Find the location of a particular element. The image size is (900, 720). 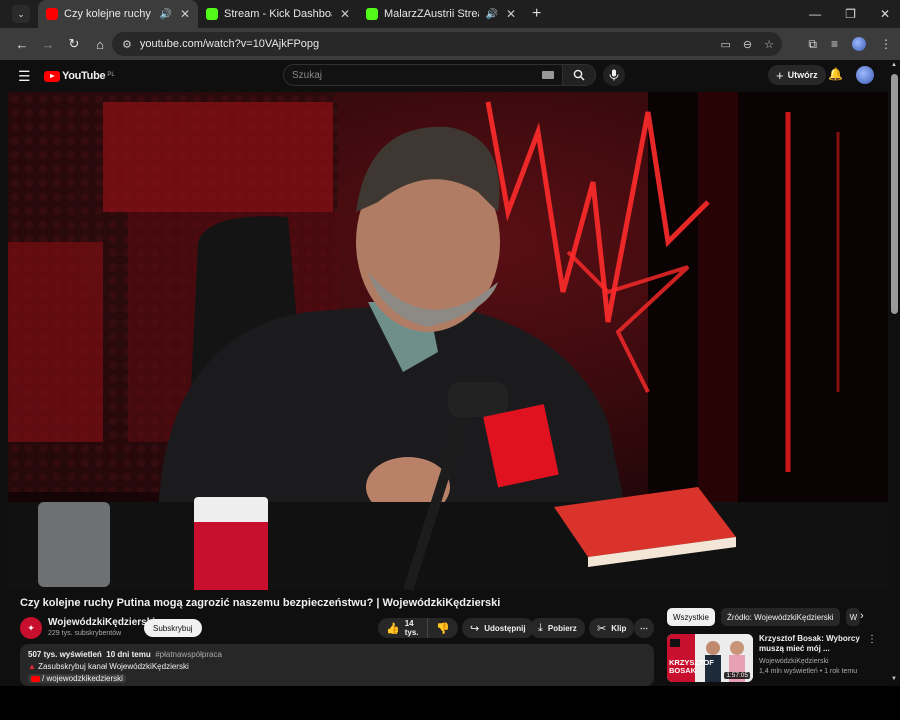

like-button: 👍 14 tys. is located at coordinates (403, 628).